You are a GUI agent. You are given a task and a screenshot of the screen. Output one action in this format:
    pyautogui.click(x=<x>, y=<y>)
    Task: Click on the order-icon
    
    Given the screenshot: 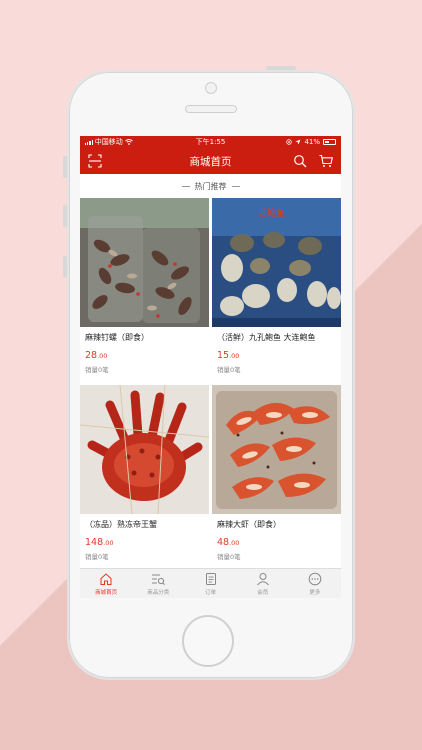 What is the action you would take?
    pyautogui.click(x=210, y=578)
    